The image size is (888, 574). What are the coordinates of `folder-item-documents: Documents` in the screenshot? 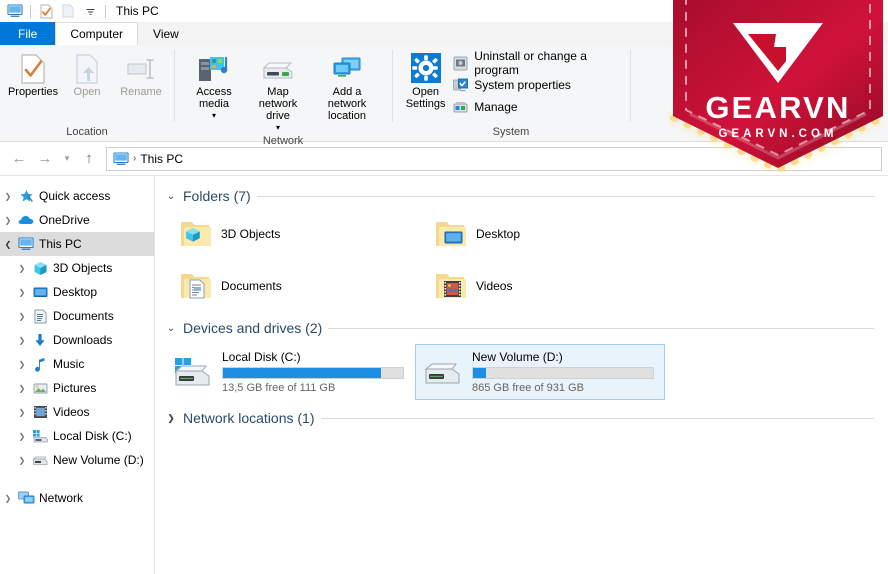 It's located at (292, 286).